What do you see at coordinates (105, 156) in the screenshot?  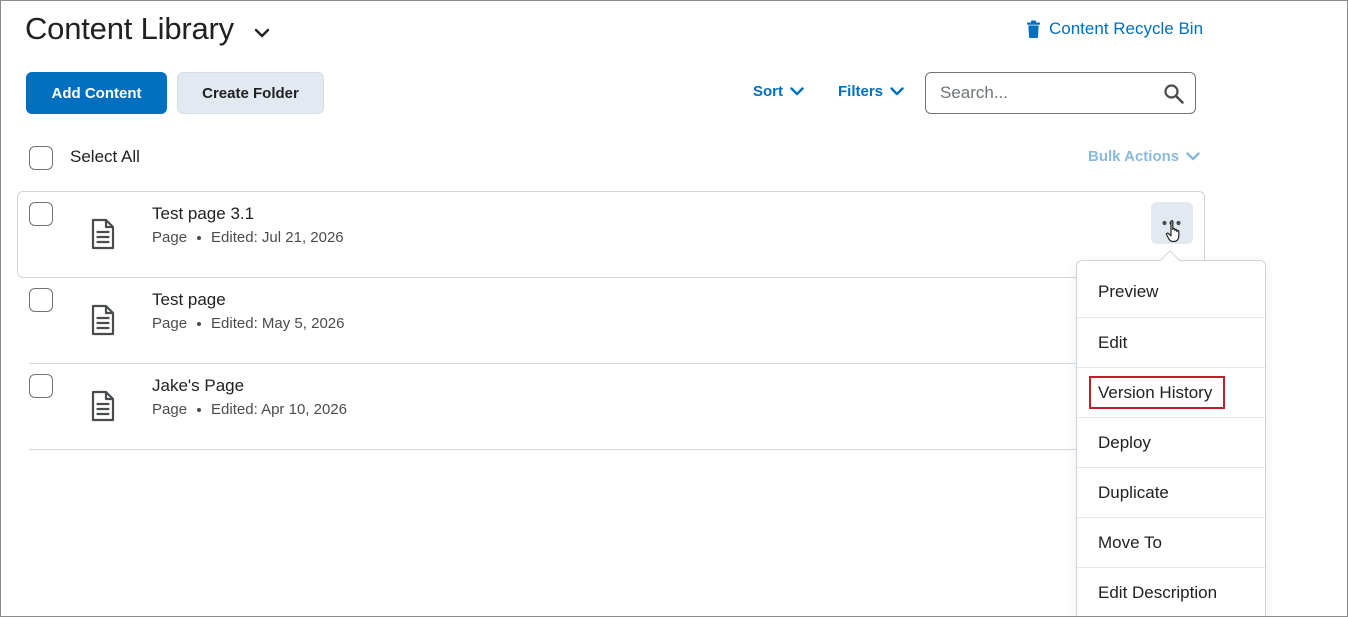 I see `select-all-label: Select All` at bounding box center [105, 156].